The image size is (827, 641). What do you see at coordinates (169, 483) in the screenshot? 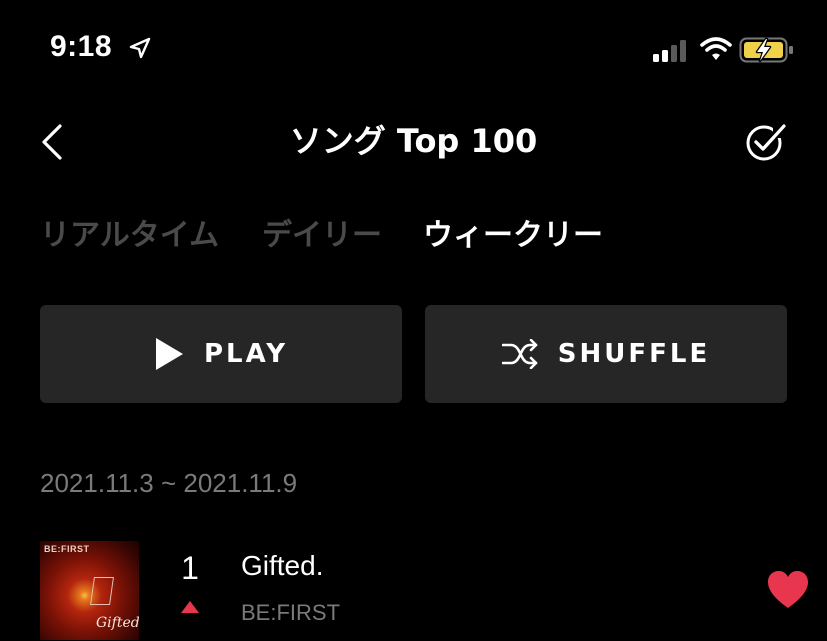
I see `chart-date-range: 2021.11.3 ~ 2021.11.9` at bounding box center [169, 483].